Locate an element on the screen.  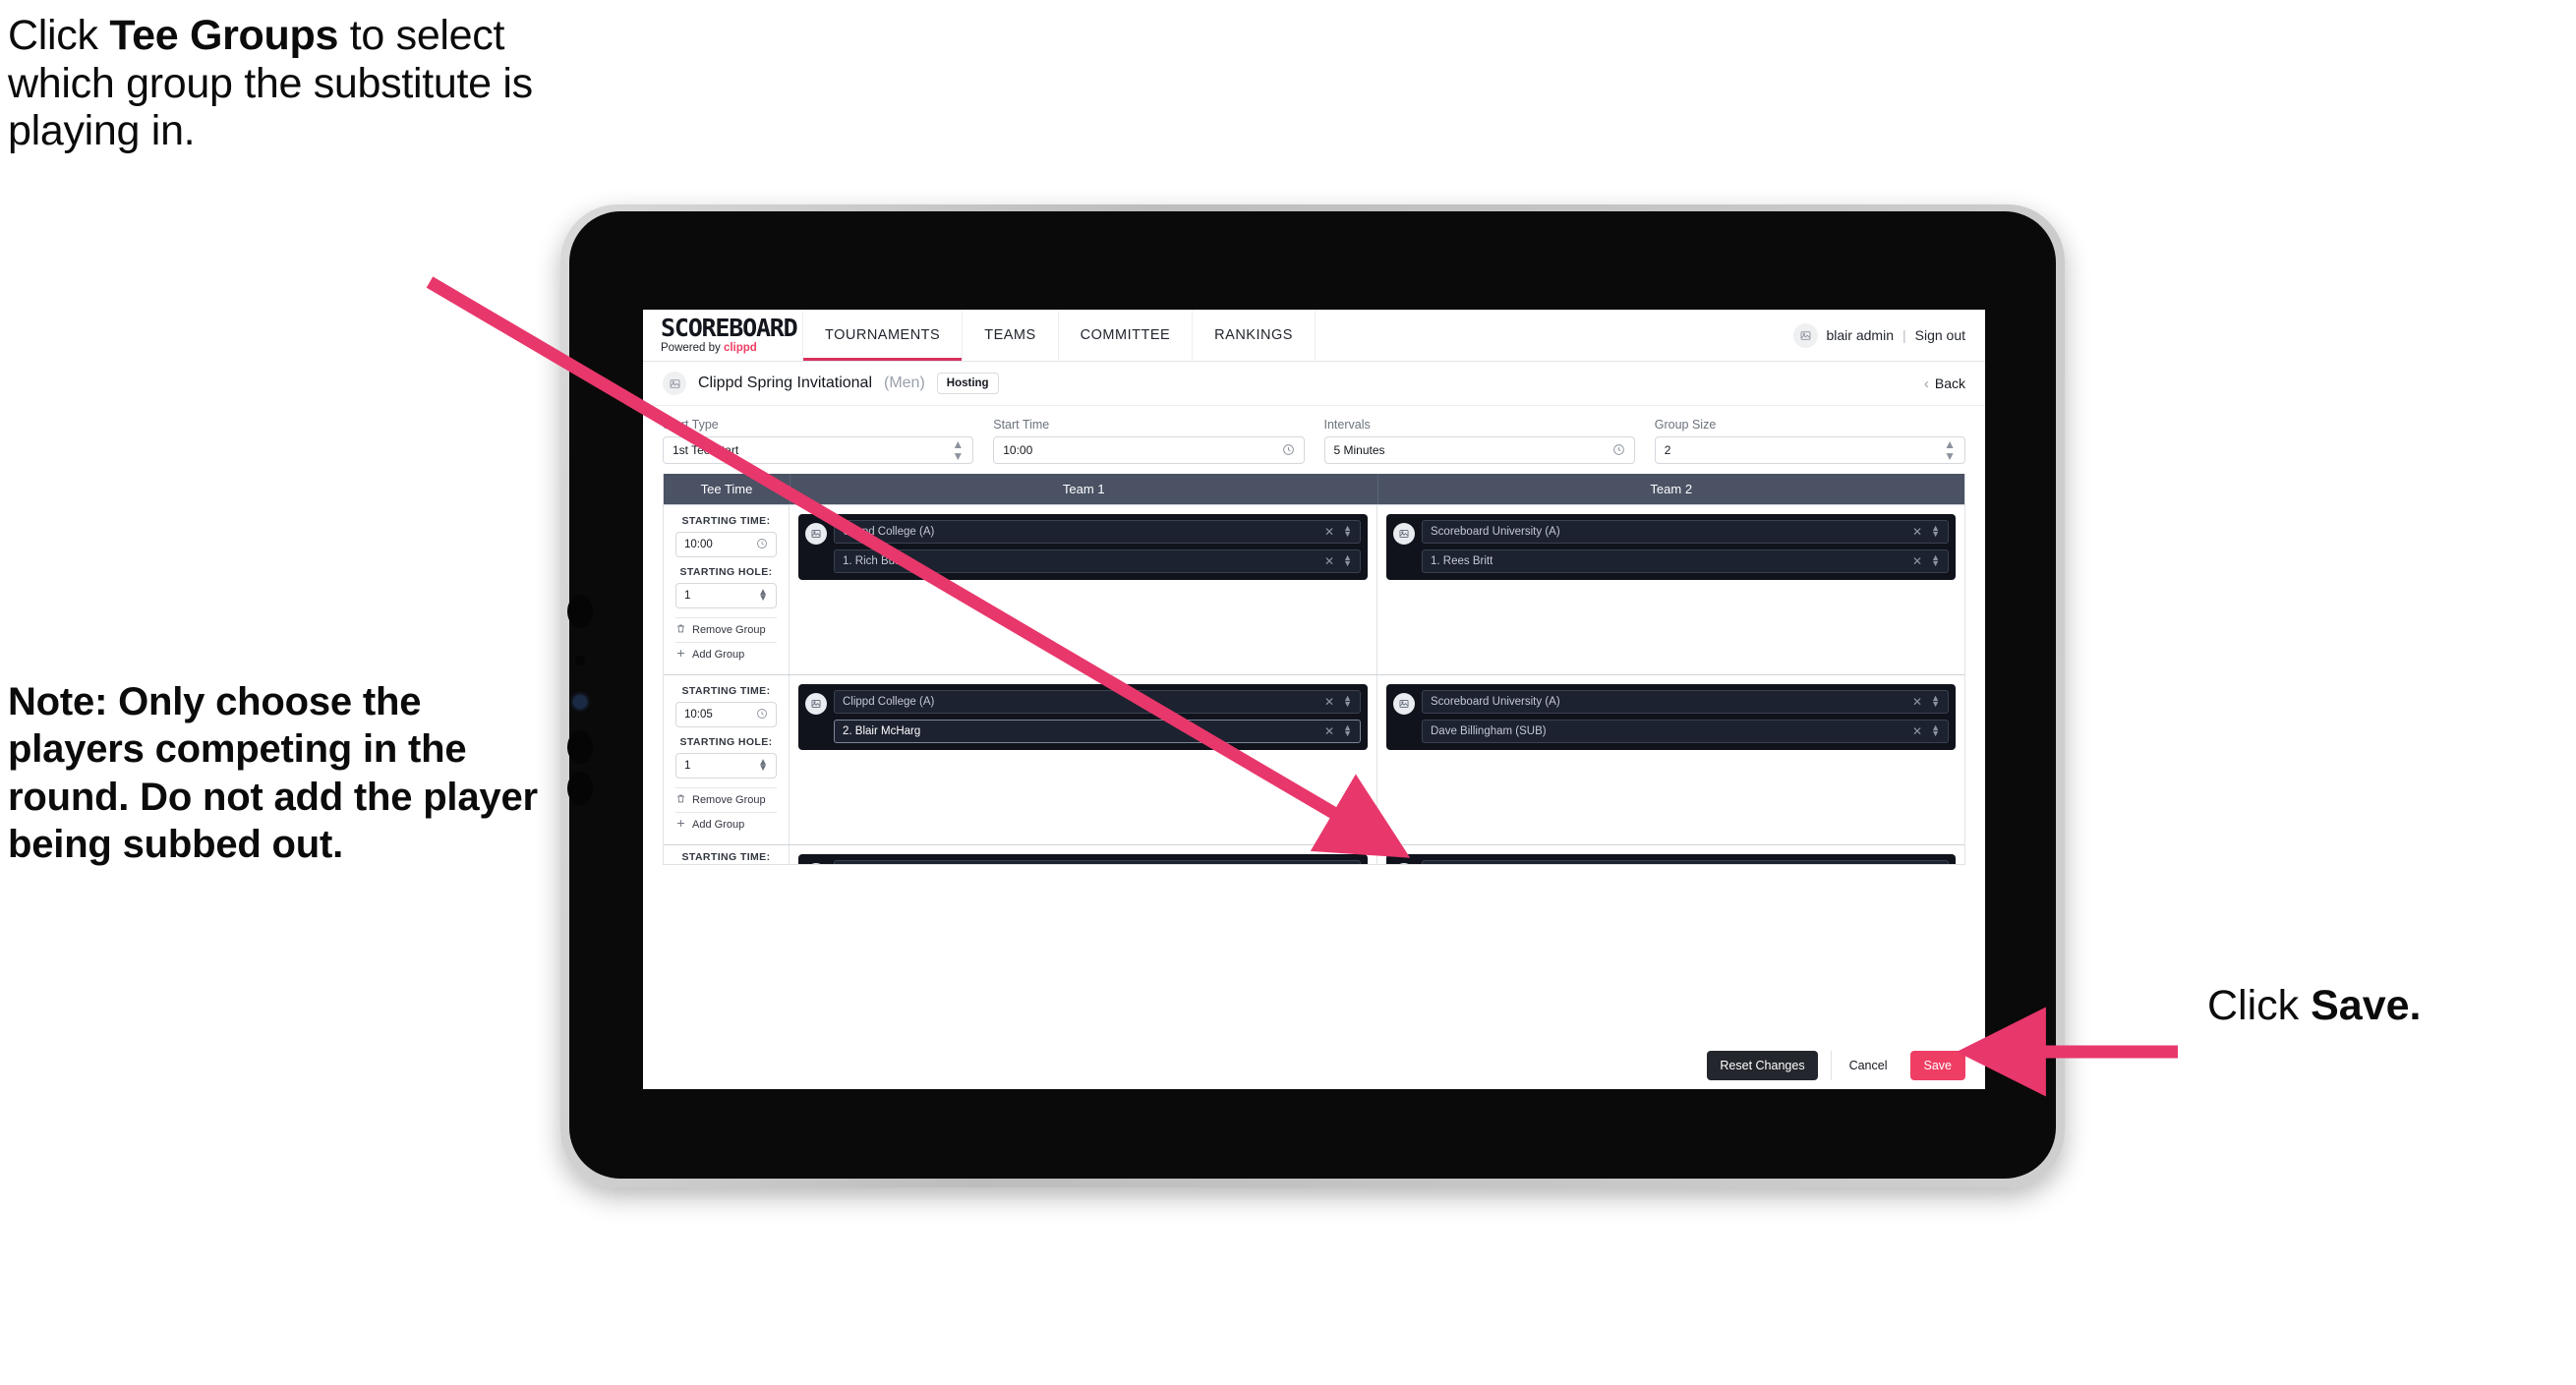
tab-tournaments: TOURNAMENTS is located at coordinates (883, 336).